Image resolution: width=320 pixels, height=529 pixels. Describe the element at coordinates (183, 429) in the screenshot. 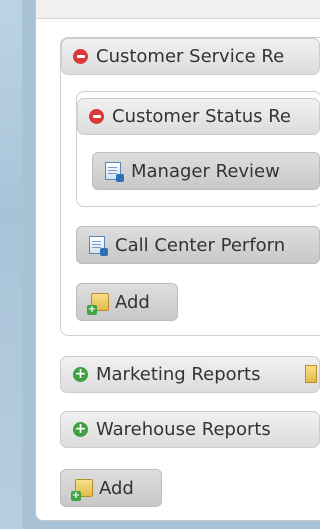

I see `warehouse-reports-label: Warehouse Reports` at that location.